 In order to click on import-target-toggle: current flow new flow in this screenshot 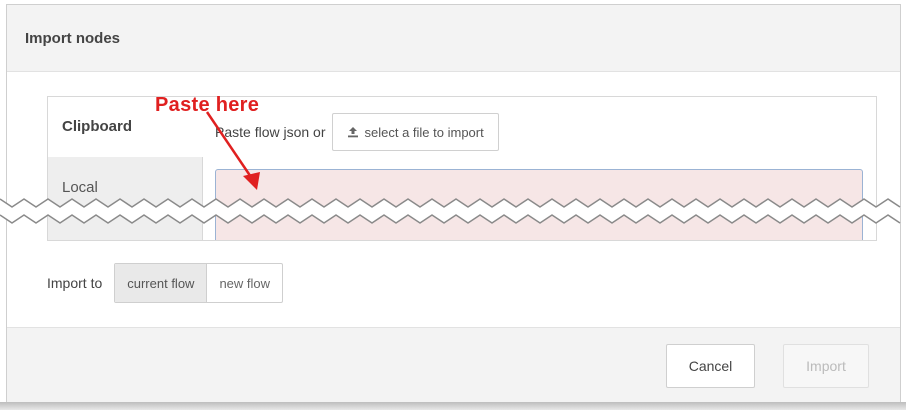, I will do `click(199, 283)`.